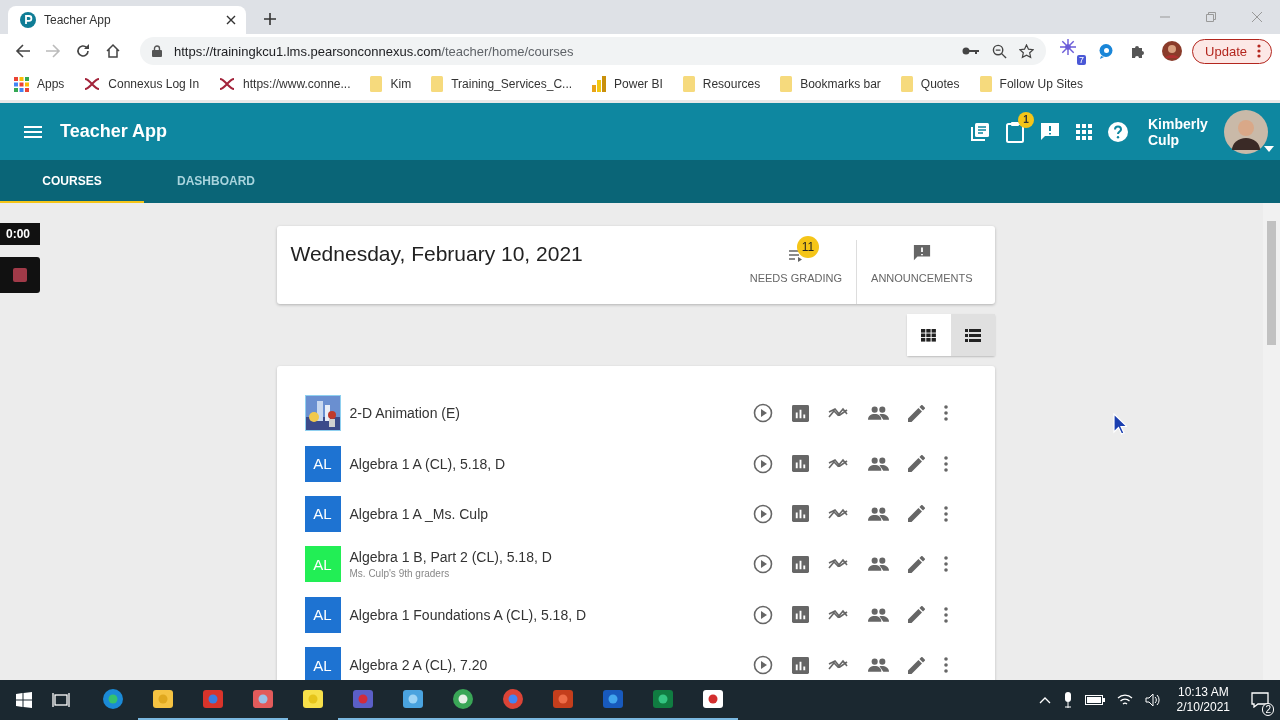 This screenshot has height=720, width=1280. What do you see at coordinates (971, 51) in the screenshot?
I see `key-icon` at bounding box center [971, 51].